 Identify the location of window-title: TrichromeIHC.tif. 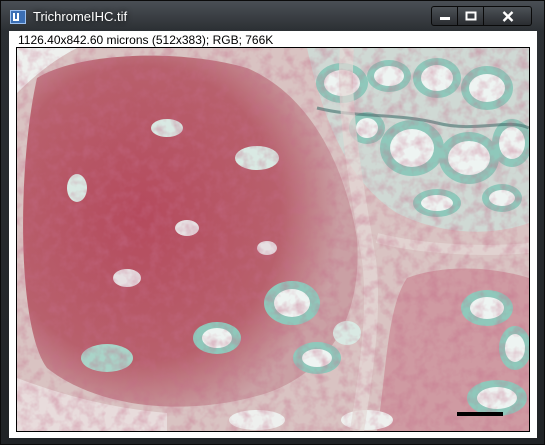
(80, 16).